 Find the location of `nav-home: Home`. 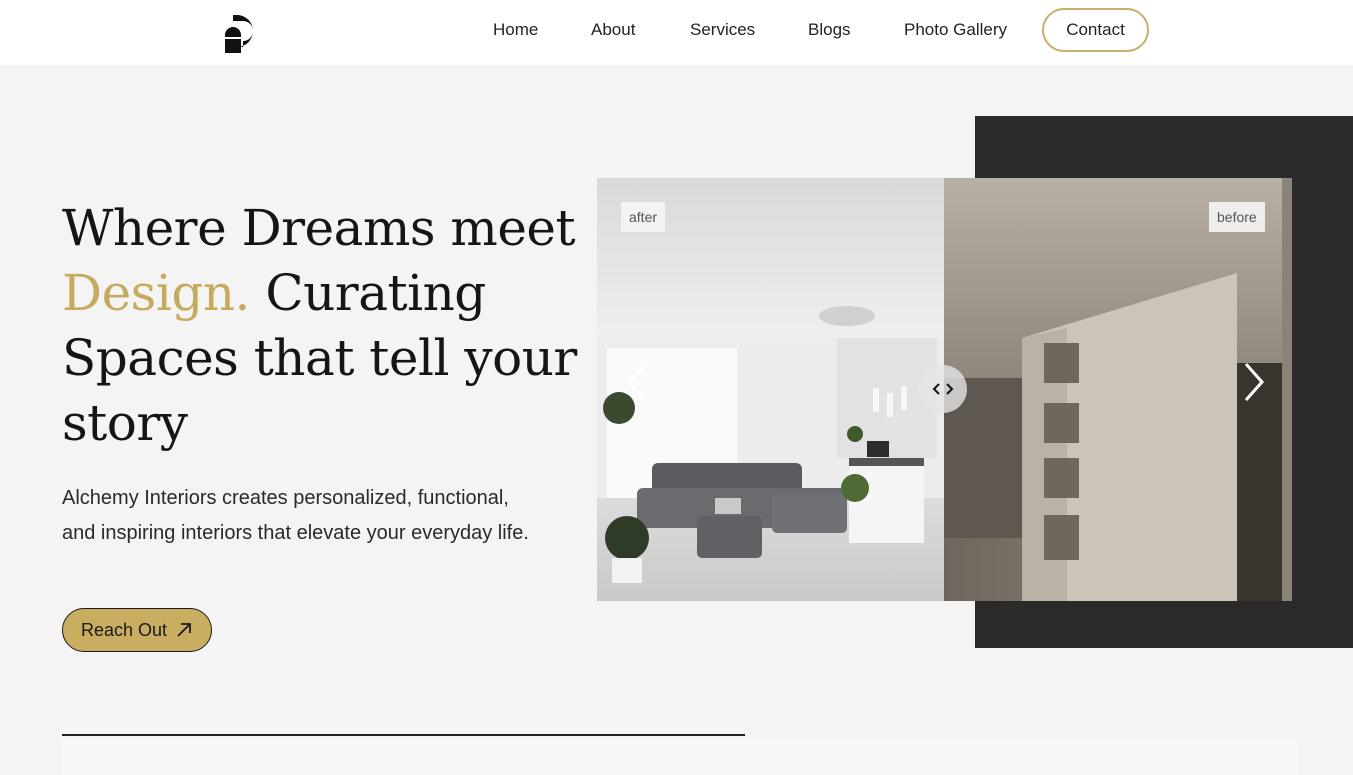

nav-home: Home is located at coordinates (515, 30).